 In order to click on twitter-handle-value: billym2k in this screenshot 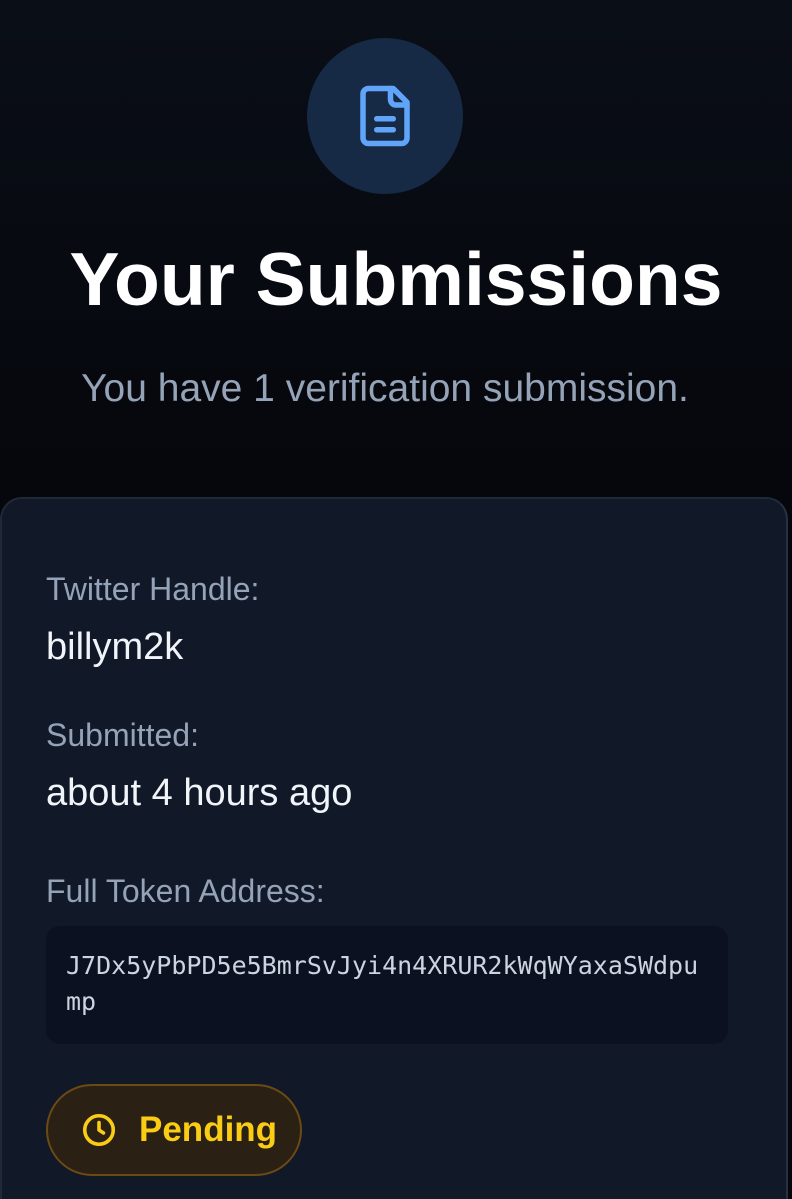, I will do `click(115, 647)`.